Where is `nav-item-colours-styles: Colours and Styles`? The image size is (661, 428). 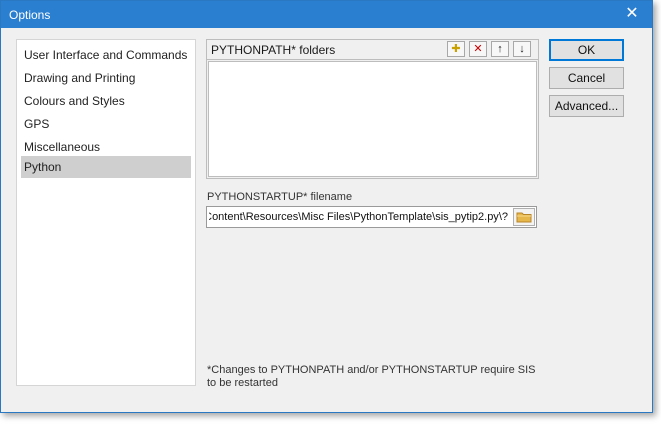
nav-item-colours-styles: Colours and Styles is located at coordinates (106, 101).